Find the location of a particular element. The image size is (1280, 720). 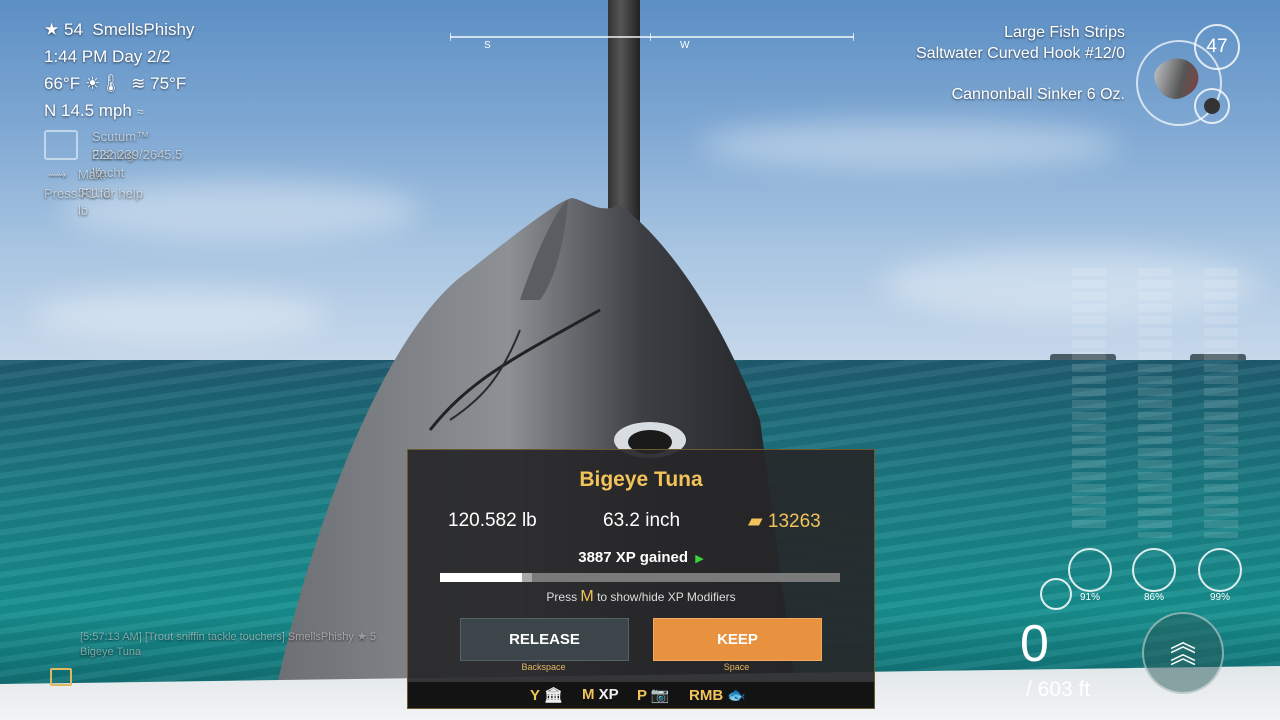

footer-key-y: Y 🏛 is located at coordinates (546, 695).